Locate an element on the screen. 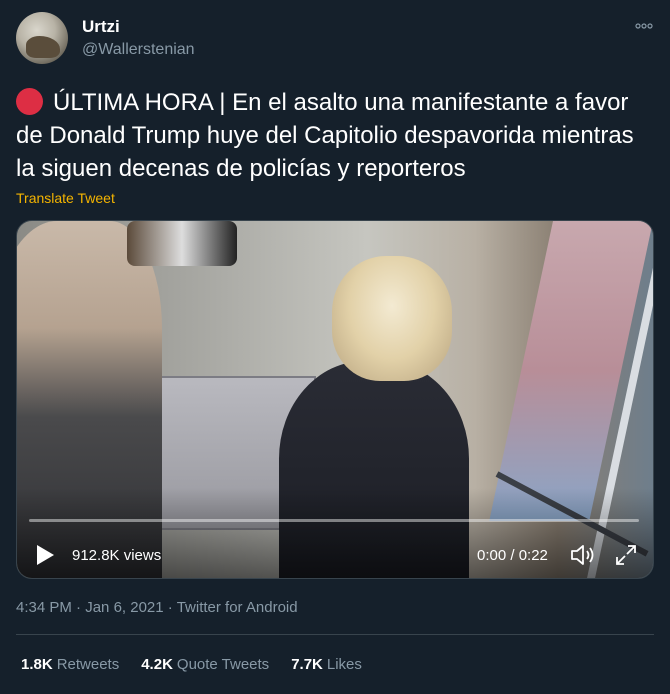 This screenshot has height=694, width=670. red-circle-icon is located at coordinates (29, 101).